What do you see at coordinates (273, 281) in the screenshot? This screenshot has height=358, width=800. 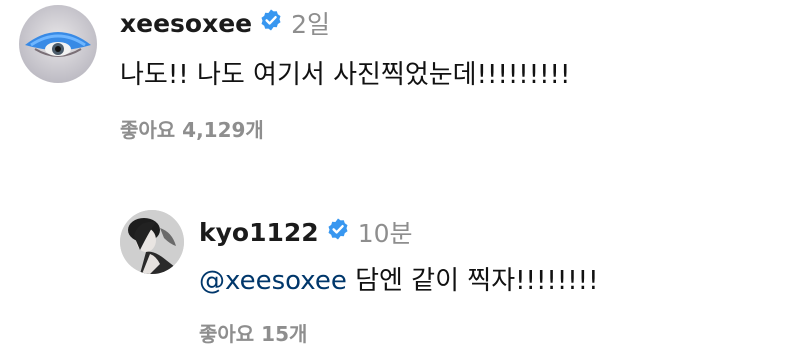 I see `mention-link: @xeesoxee` at bounding box center [273, 281].